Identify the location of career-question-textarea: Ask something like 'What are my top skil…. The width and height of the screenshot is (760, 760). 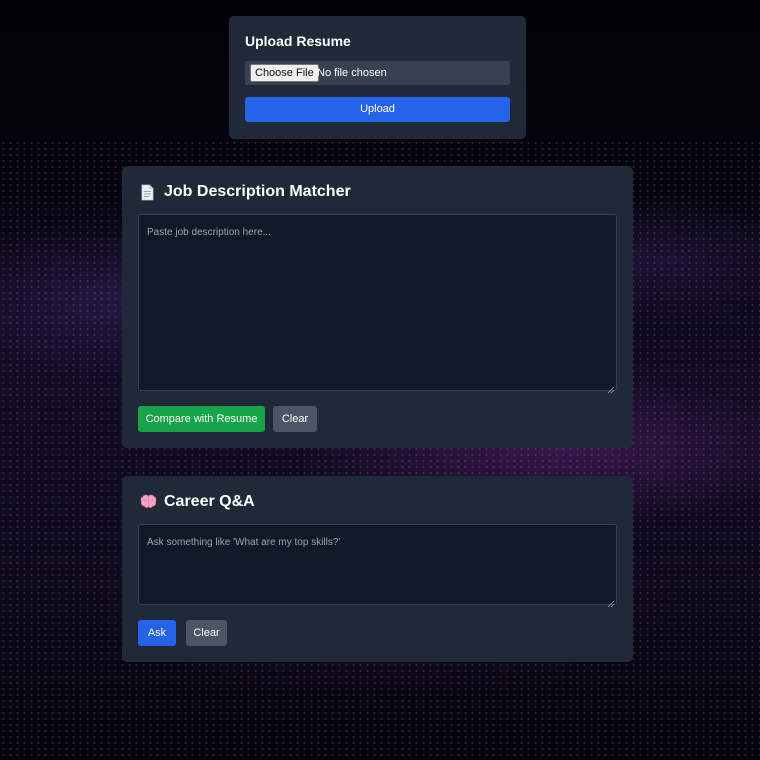
(377, 566).